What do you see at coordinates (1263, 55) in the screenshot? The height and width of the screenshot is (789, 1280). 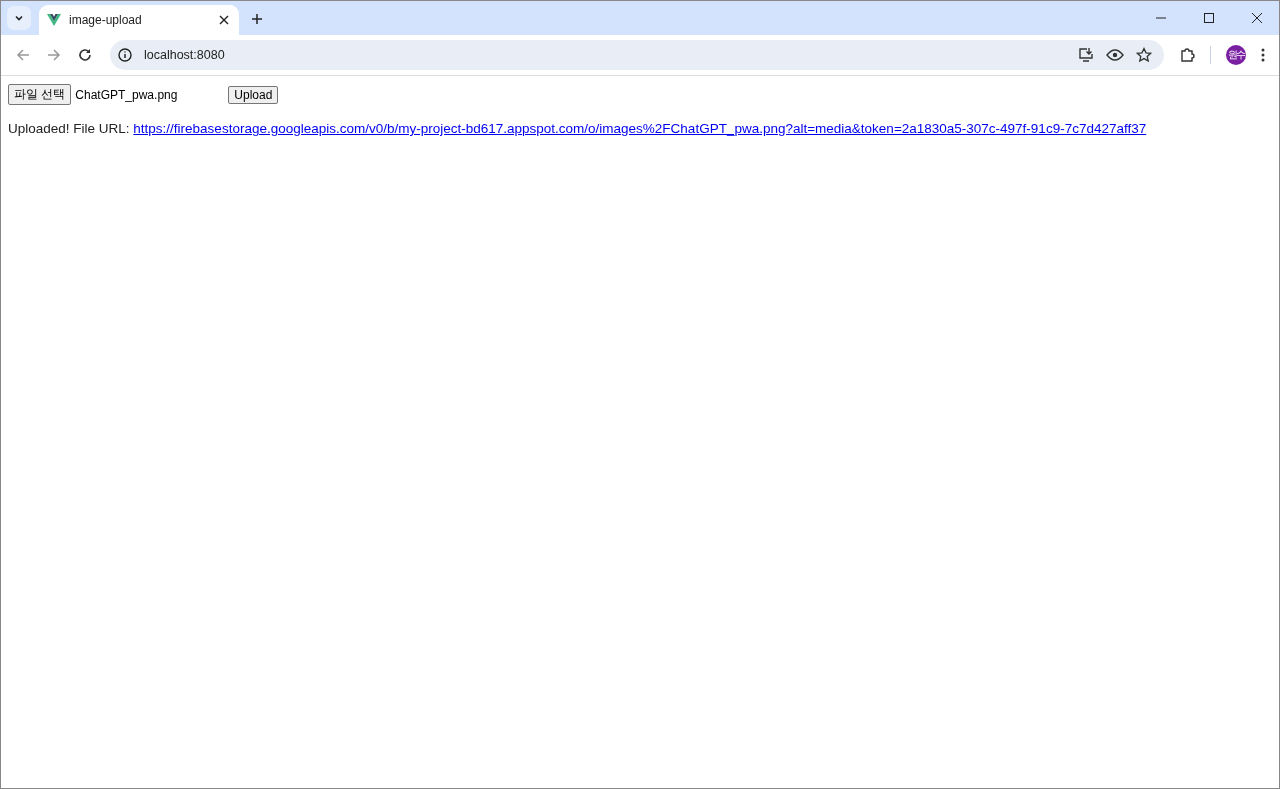 I see `more-menu-icon` at bounding box center [1263, 55].